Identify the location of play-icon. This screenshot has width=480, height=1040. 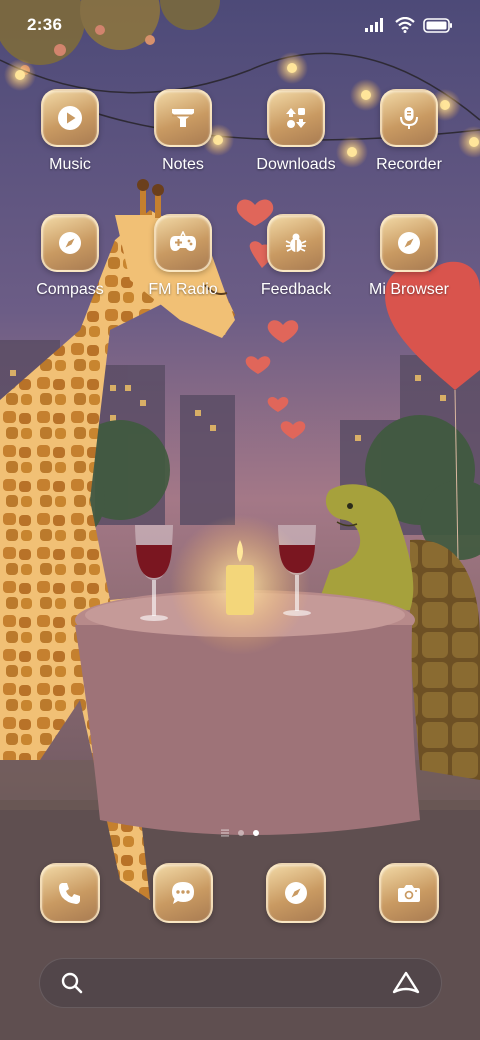
(70, 118).